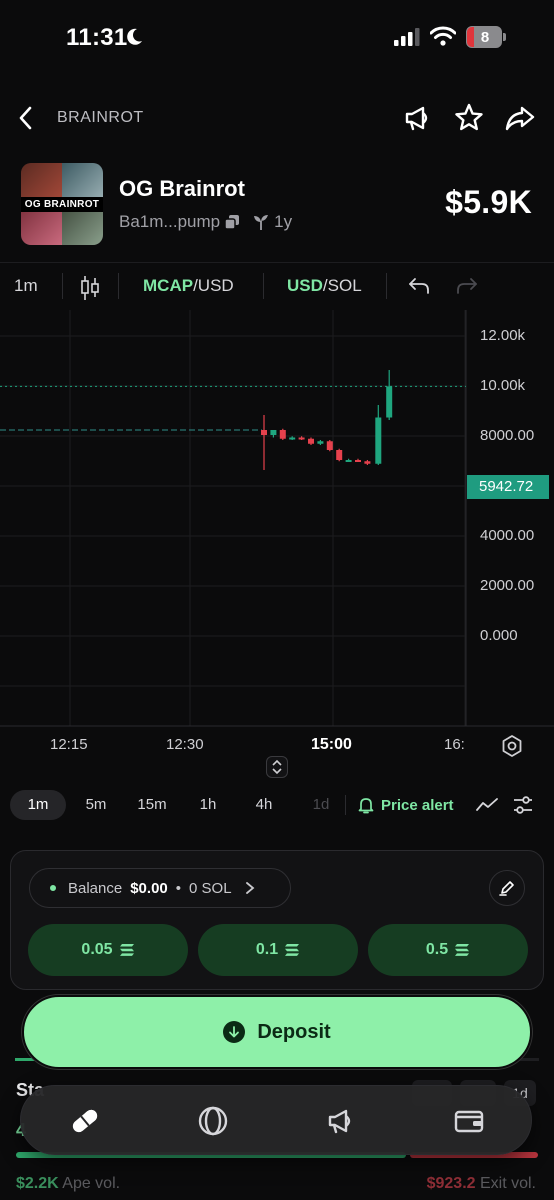 This screenshot has height=1200, width=554. What do you see at coordinates (277, 286) in the screenshot?
I see `chart-toolbar: 1m MCAP/USD USD/SOL` at bounding box center [277, 286].